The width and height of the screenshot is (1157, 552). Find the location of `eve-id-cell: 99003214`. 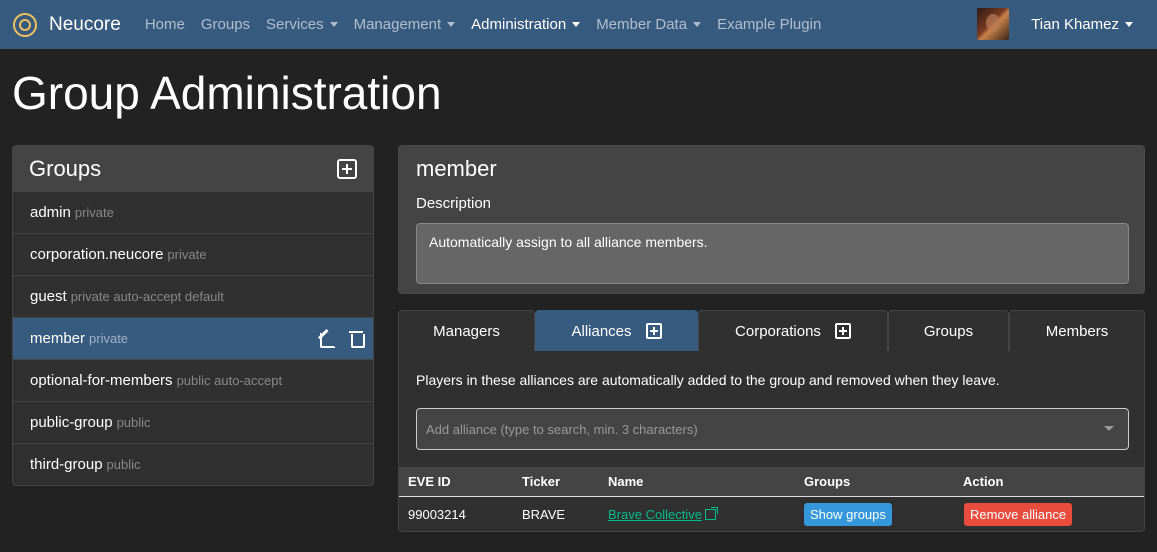

eve-id-cell: 99003214 is located at coordinates (437, 514).